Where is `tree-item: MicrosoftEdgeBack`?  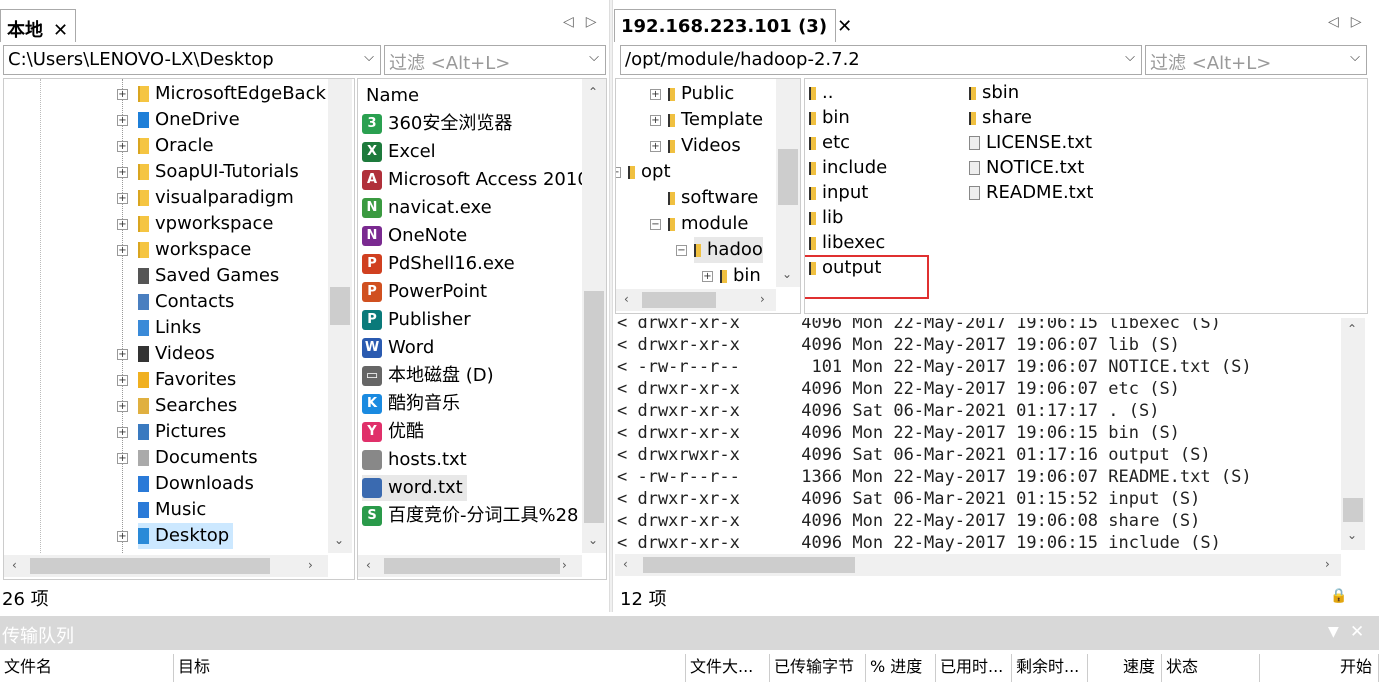 tree-item: MicrosoftEdgeBack is located at coordinates (232, 94).